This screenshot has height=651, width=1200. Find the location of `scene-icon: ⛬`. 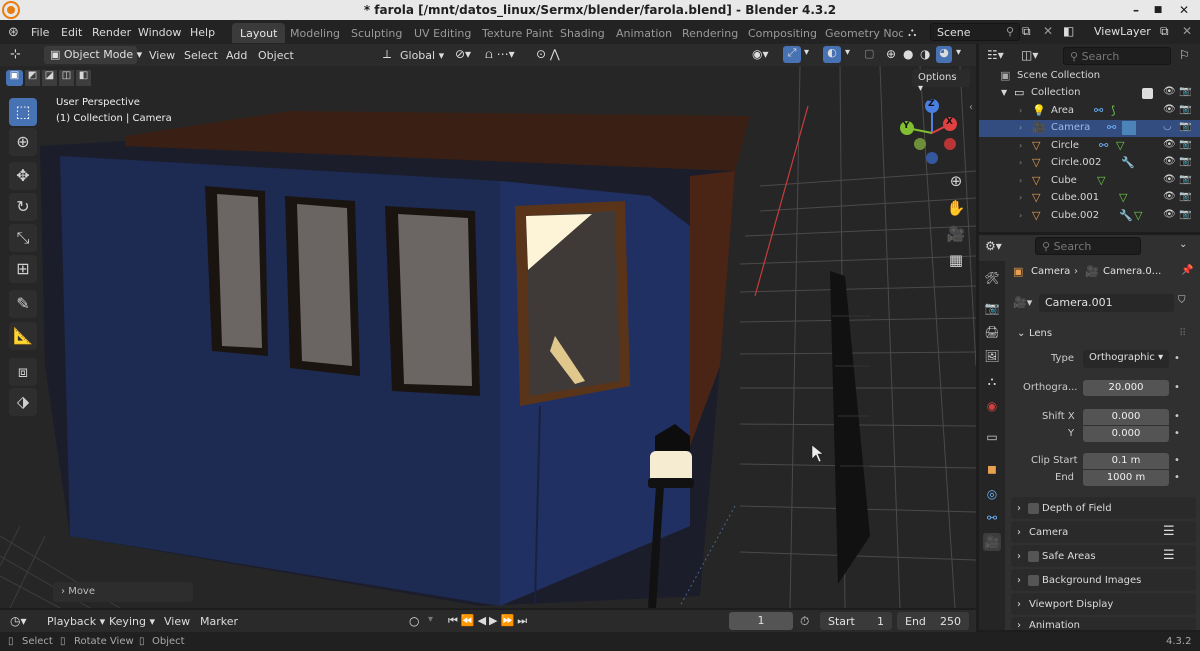

scene-icon: ⛬ is located at coordinates (912, 32).